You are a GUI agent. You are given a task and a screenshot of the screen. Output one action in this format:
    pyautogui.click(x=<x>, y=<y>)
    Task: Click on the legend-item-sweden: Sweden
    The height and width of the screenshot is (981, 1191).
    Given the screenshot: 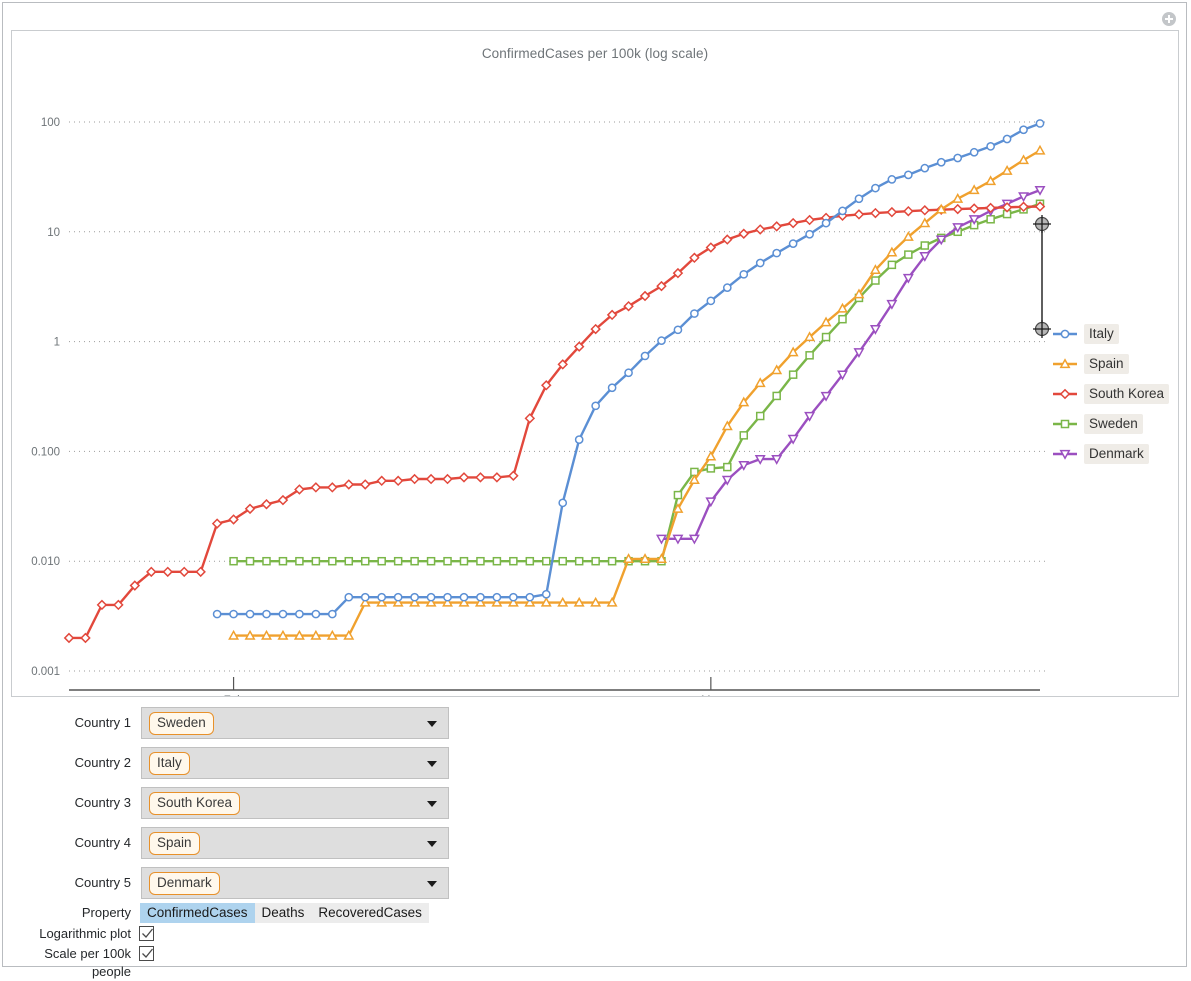 What is the action you would take?
    pyautogui.click(x=1097, y=424)
    